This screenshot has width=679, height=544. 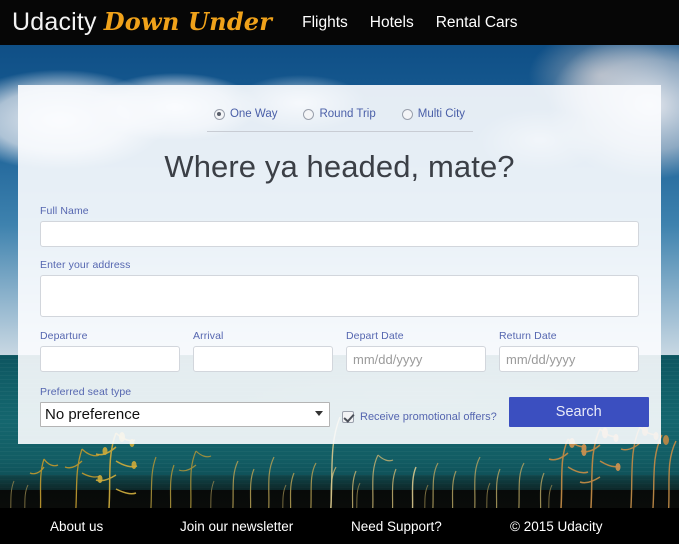 I want to click on main-navigation: Flights Hotels Rental Cars, so click(x=409, y=23).